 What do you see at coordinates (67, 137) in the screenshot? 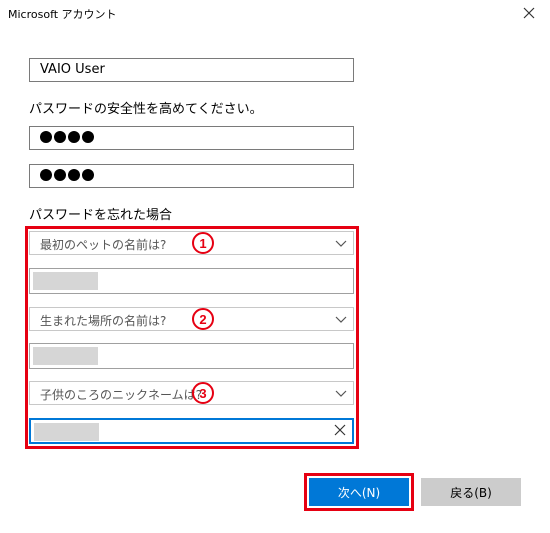
I see `password-dots` at bounding box center [67, 137].